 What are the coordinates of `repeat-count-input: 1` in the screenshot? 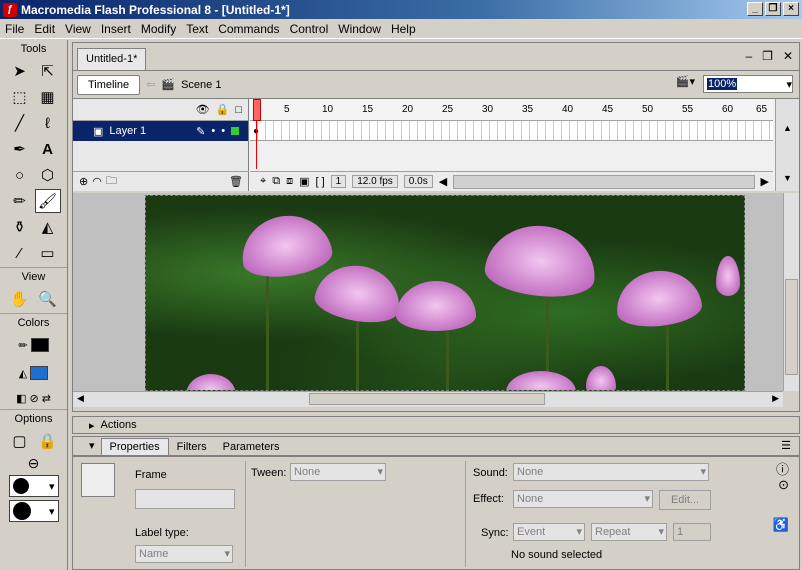 It's located at (692, 532).